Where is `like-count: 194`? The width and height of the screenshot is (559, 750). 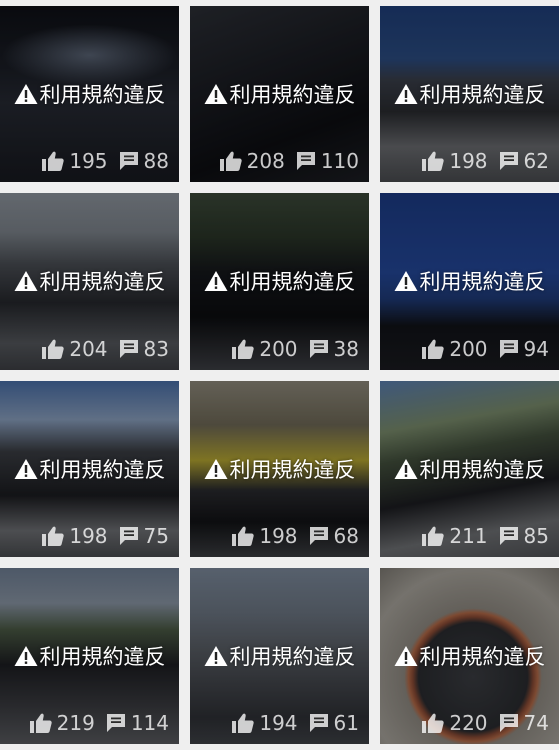
like-count: 194 is located at coordinates (278, 723).